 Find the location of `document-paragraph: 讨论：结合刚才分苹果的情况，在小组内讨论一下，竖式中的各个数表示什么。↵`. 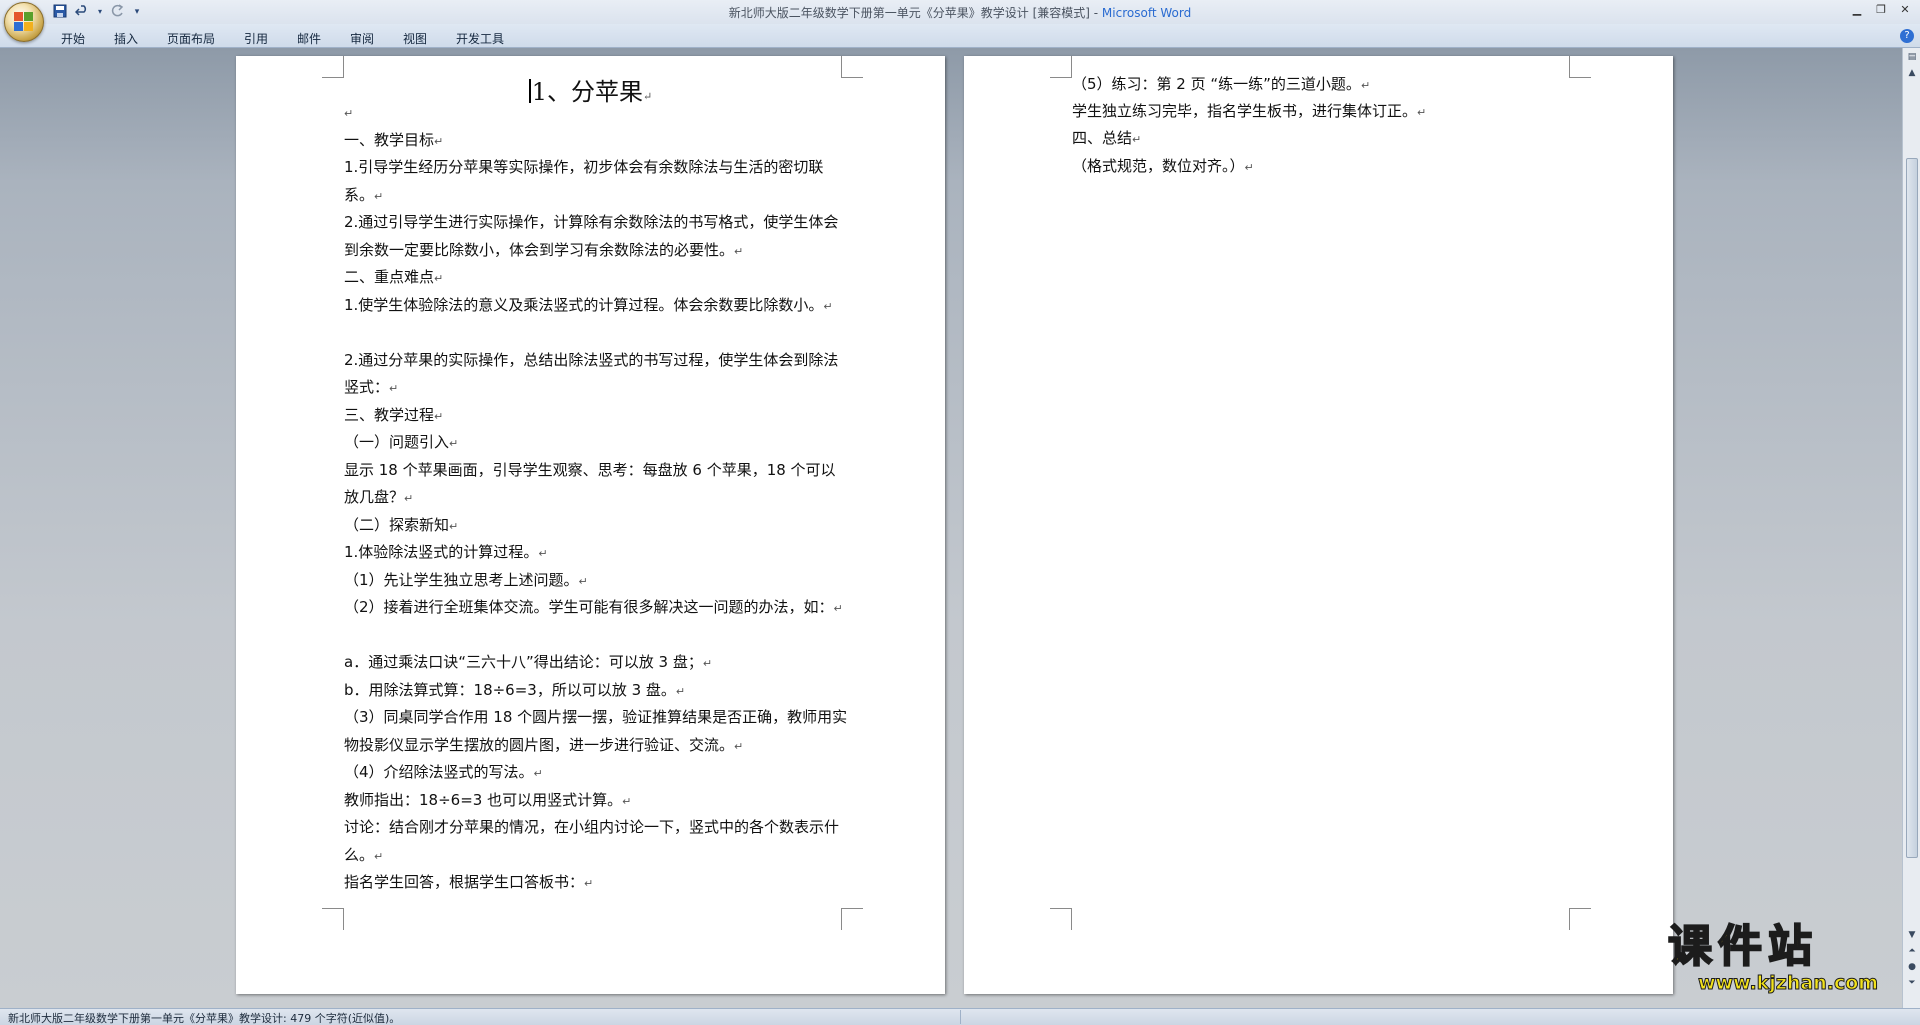

document-paragraph: 讨论：结合刚才分苹果的情况，在小组内讨论一下，竖式中的各个数表示什么。↵ is located at coordinates (596, 842).